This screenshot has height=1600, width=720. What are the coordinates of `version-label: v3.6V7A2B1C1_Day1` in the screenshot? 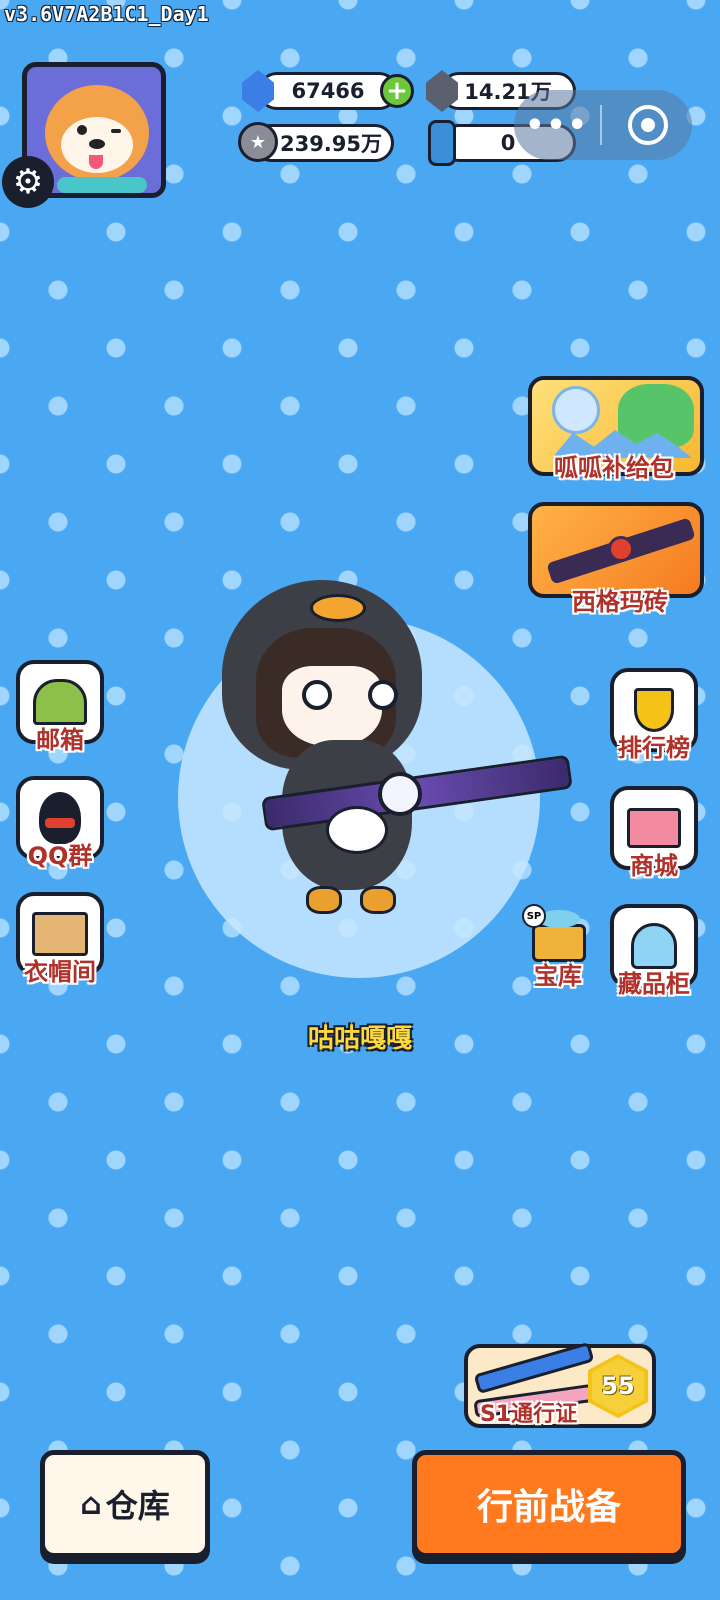 It's located at (106, 14).